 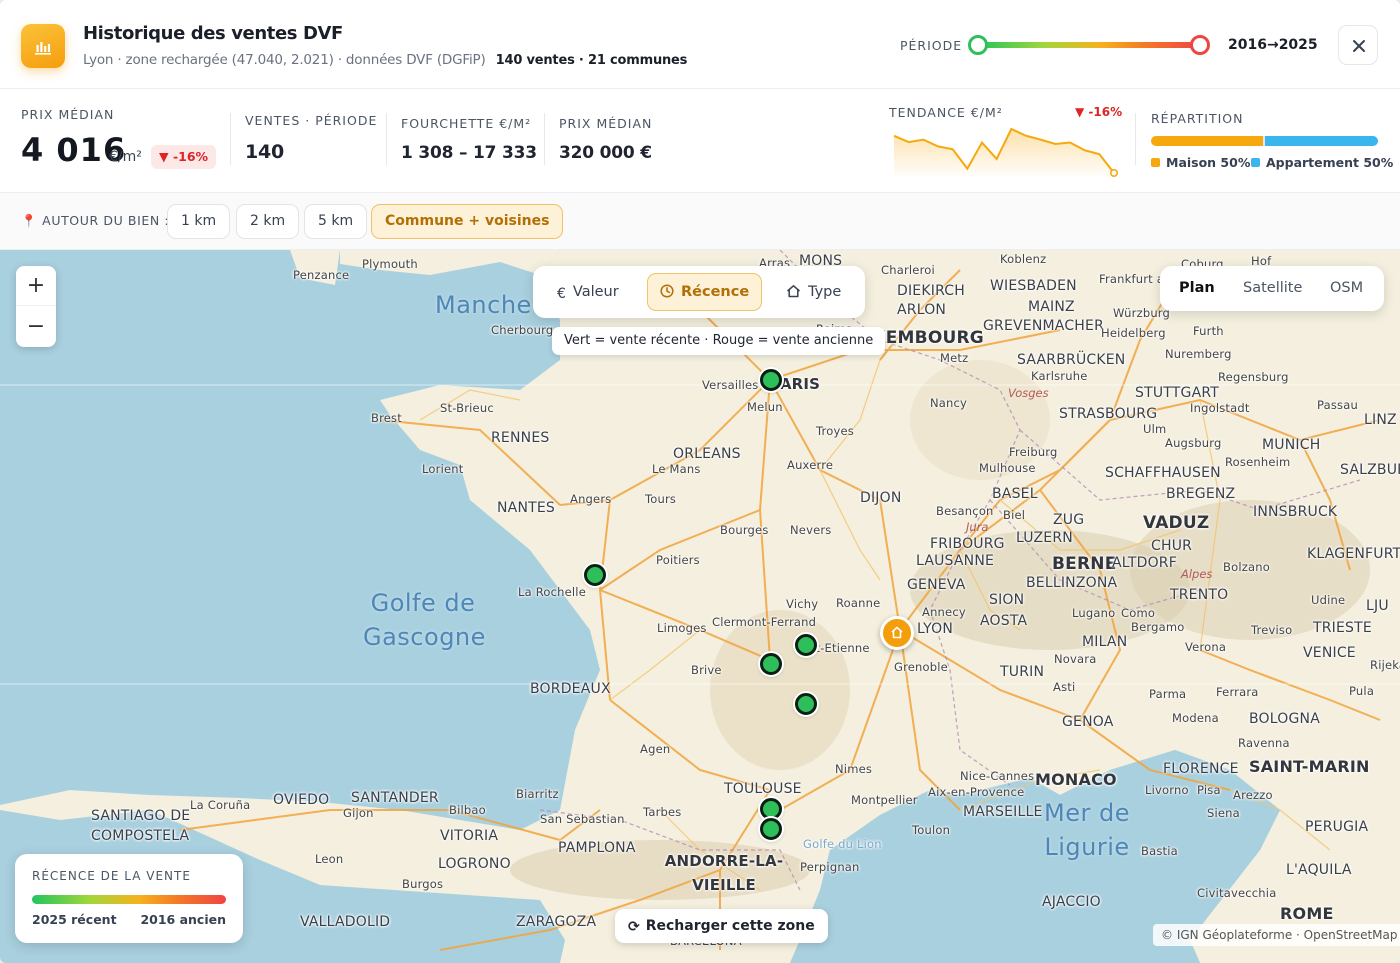 I want to click on city-label: Tours, so click(x=661, y=499).